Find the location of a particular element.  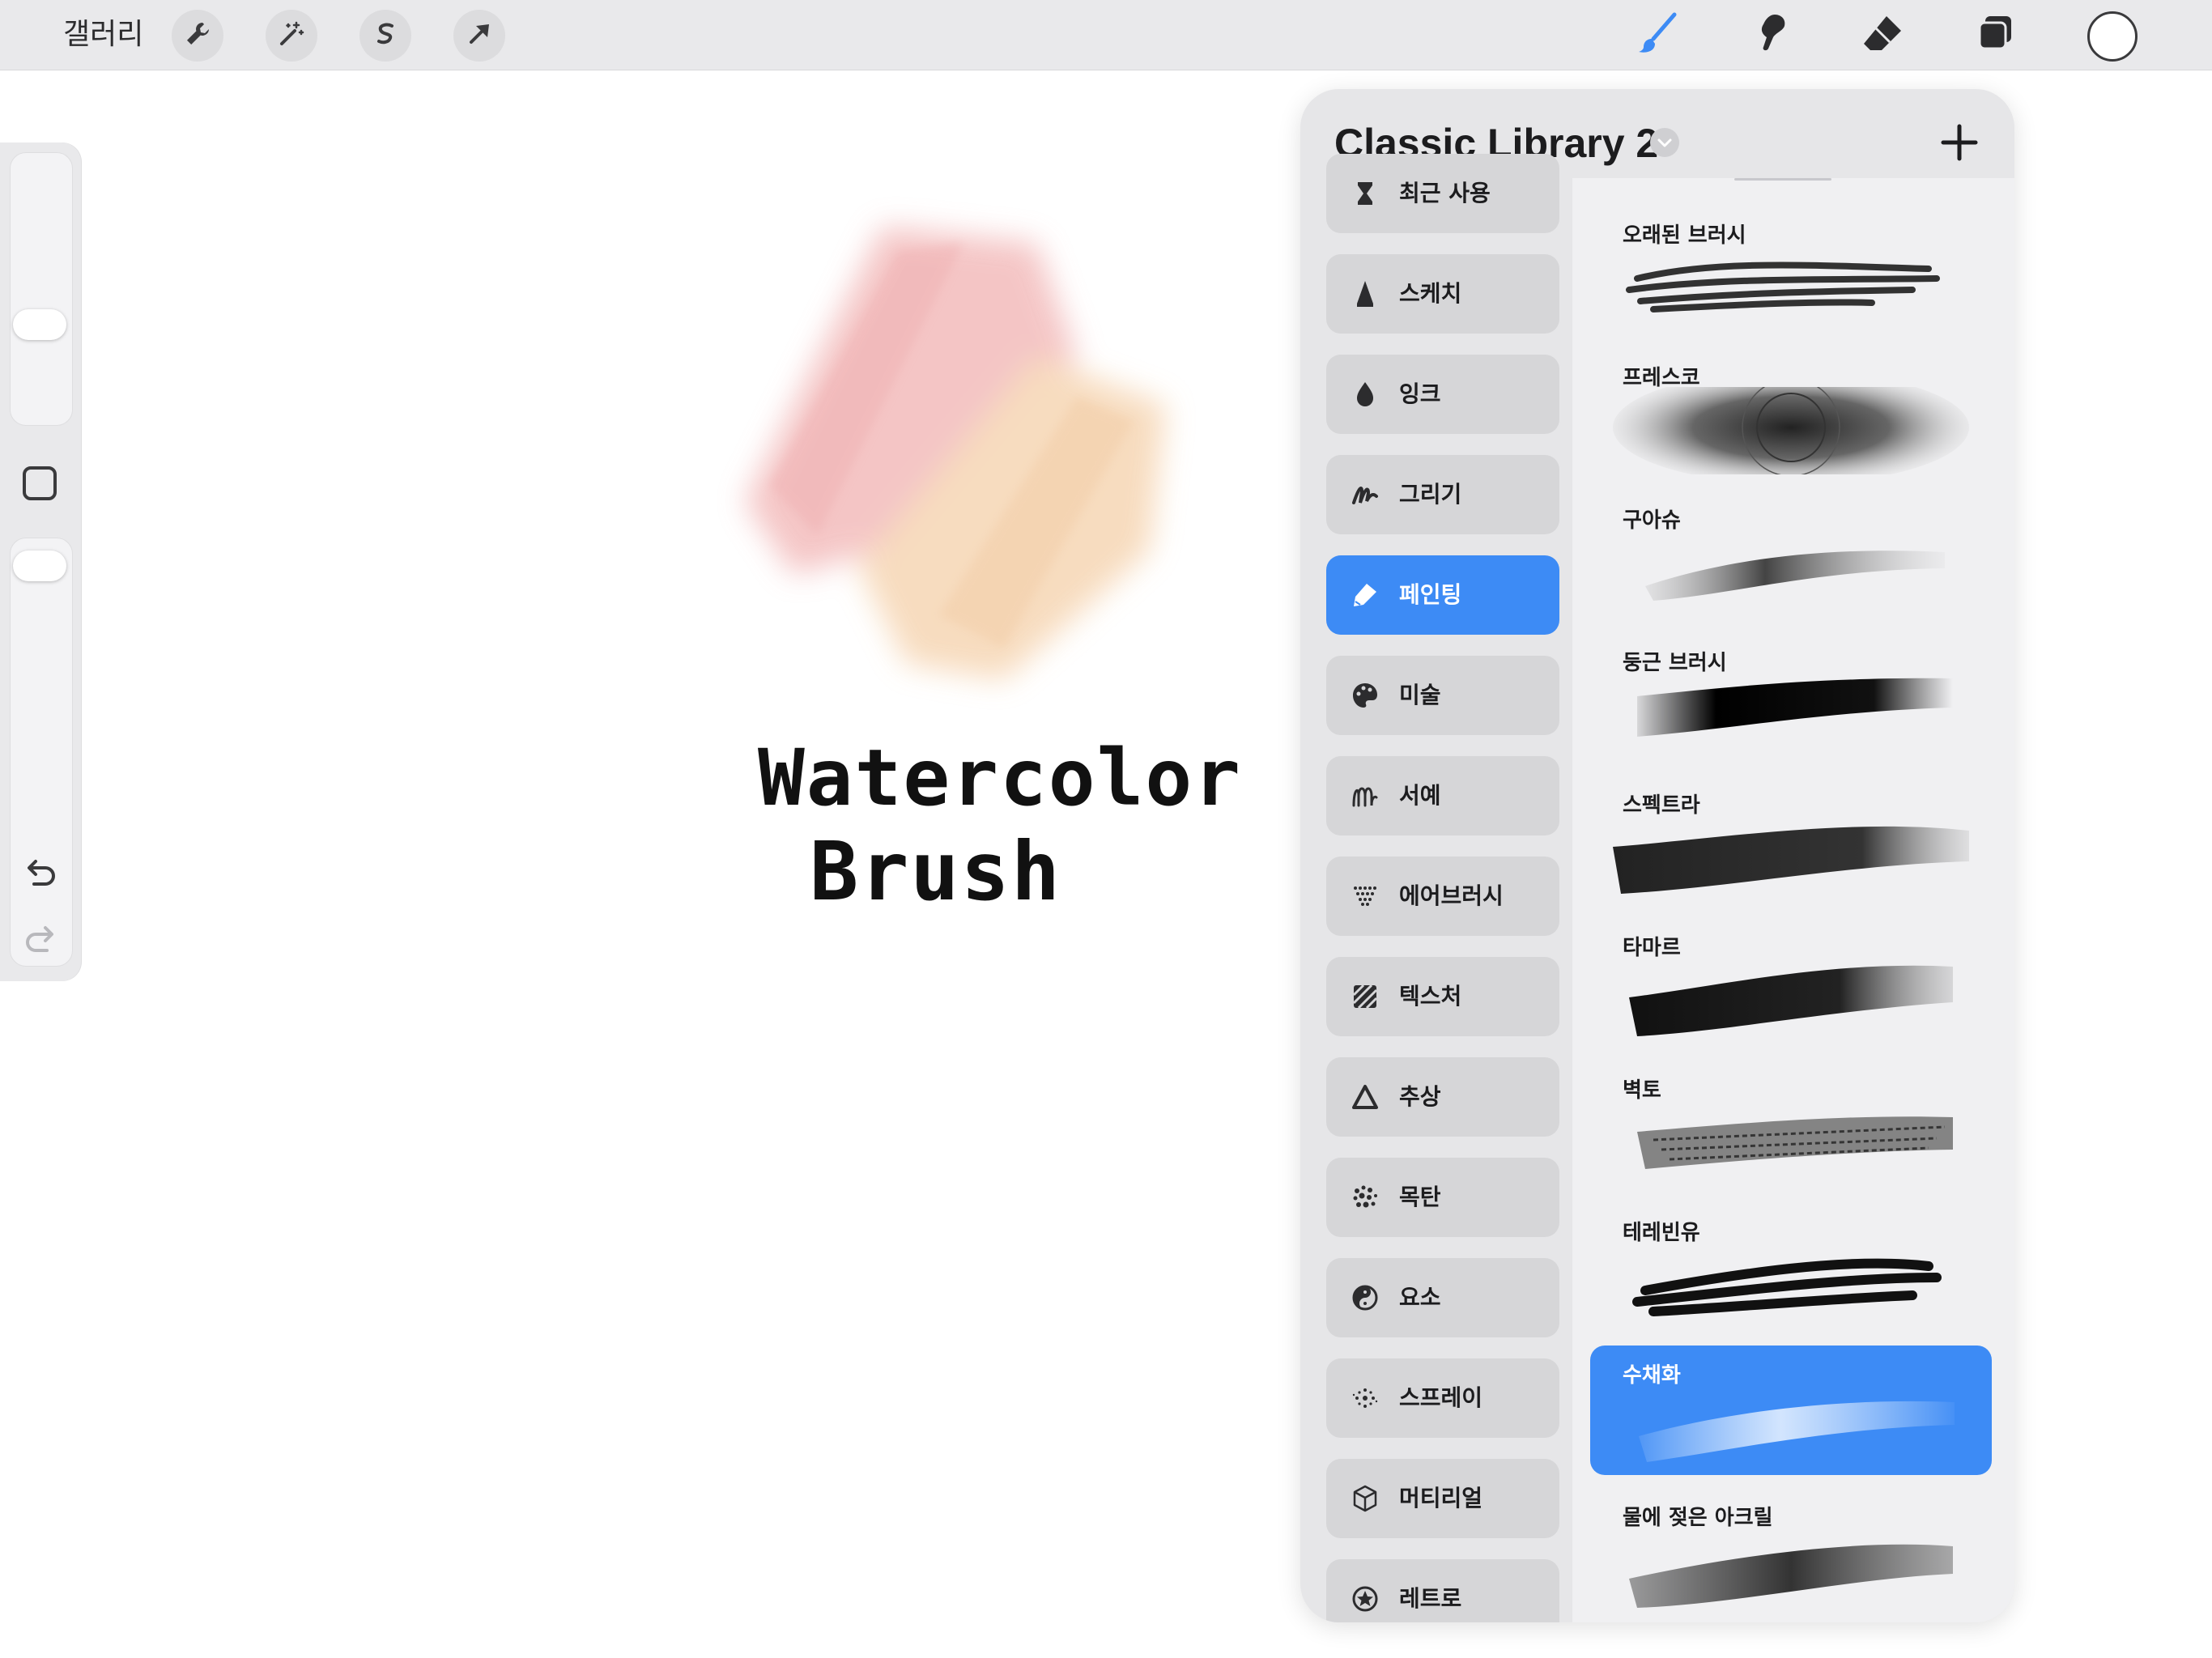

category-sketch: 스케치 is located at coordinates (1443, 294).